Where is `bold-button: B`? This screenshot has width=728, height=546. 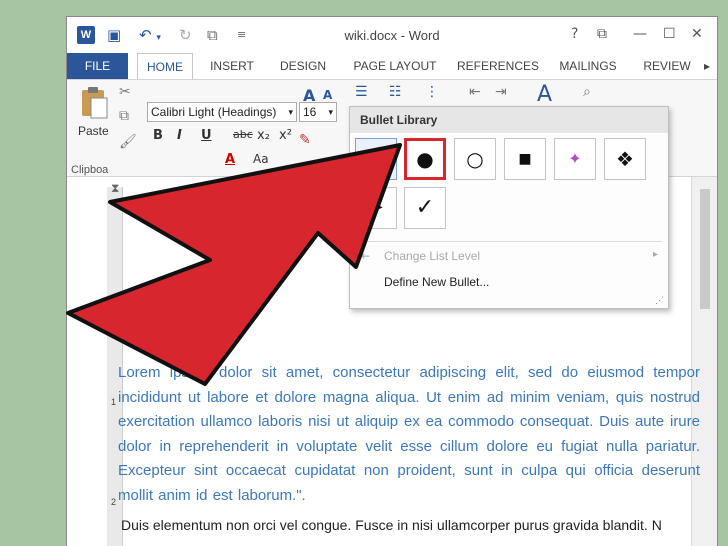
bold-button: B is located at coordinates (158, 135).